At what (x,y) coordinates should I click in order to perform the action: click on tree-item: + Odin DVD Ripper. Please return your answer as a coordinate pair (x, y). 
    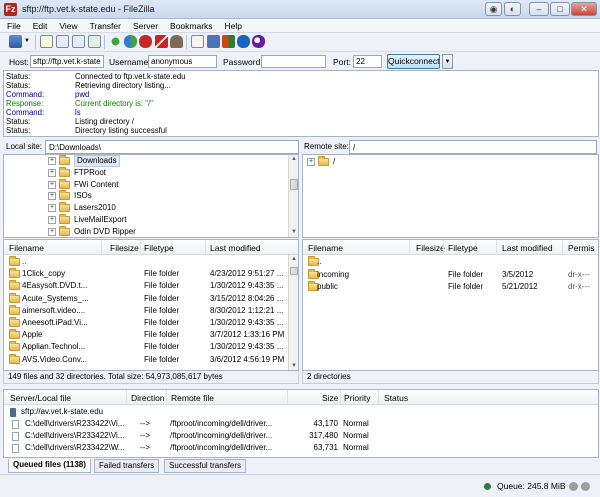
    Looking at the image, I should click on (144, 231).